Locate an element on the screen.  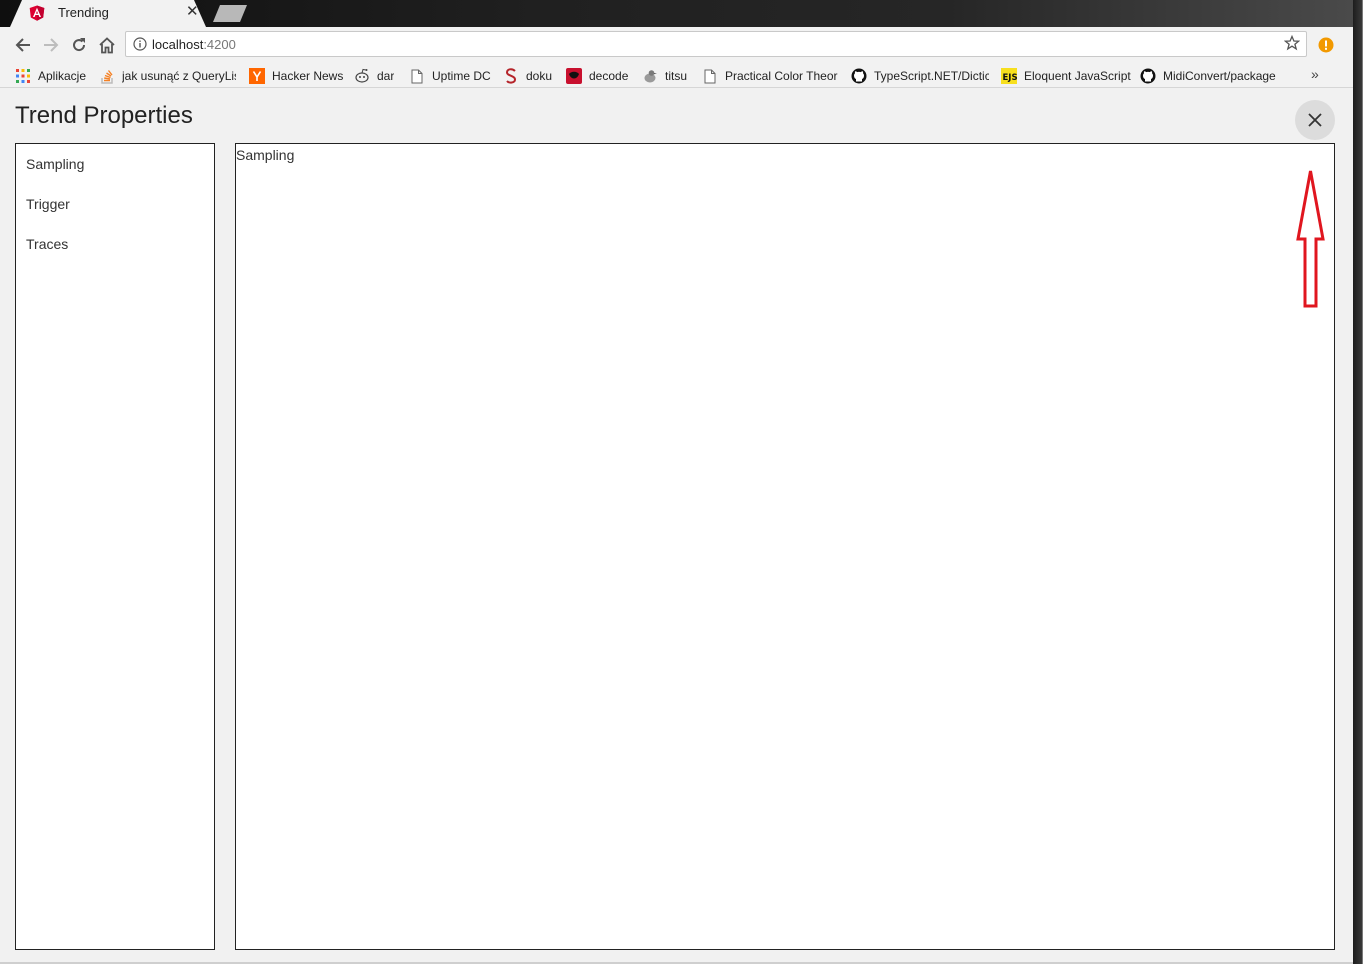
bookmark-label: MidiConvert/package is located at coordinates (1219, 76).